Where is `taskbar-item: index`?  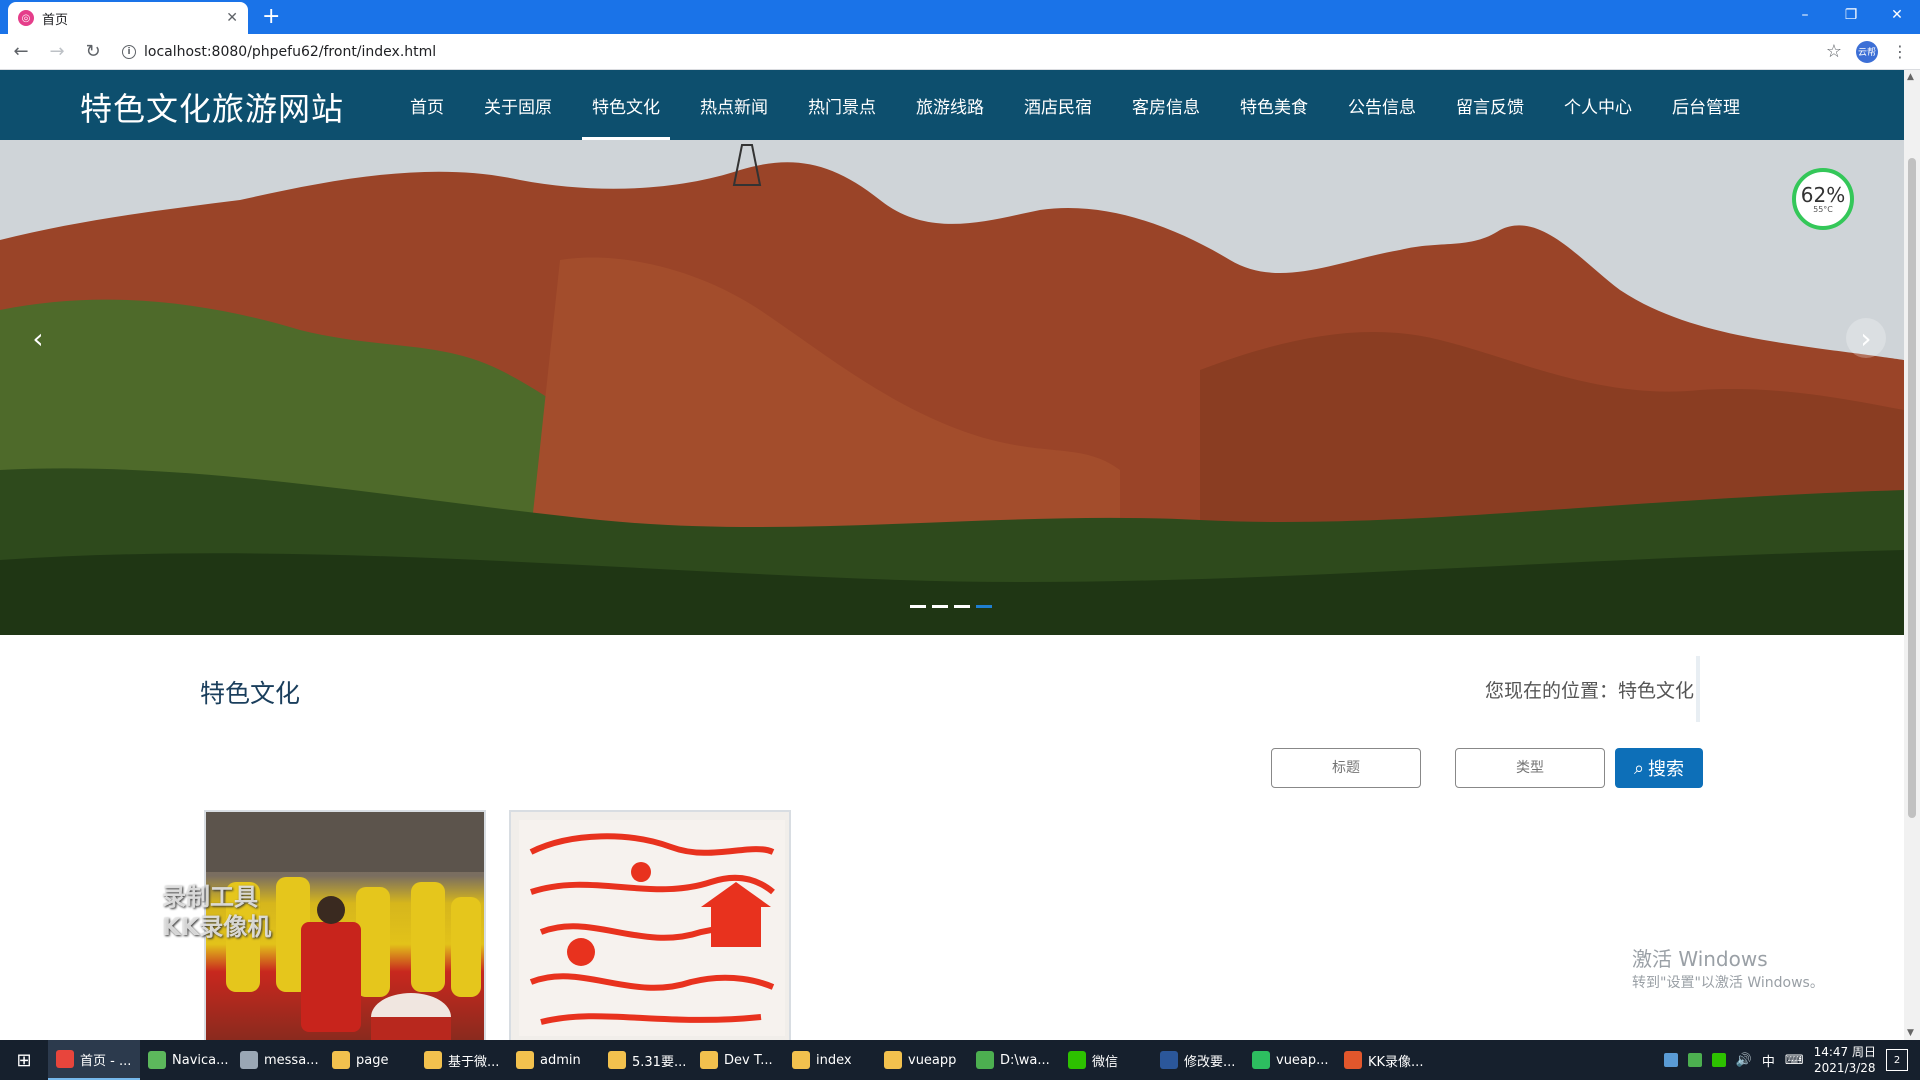
taskbar-item: index is located at coordinates (830, 1060).